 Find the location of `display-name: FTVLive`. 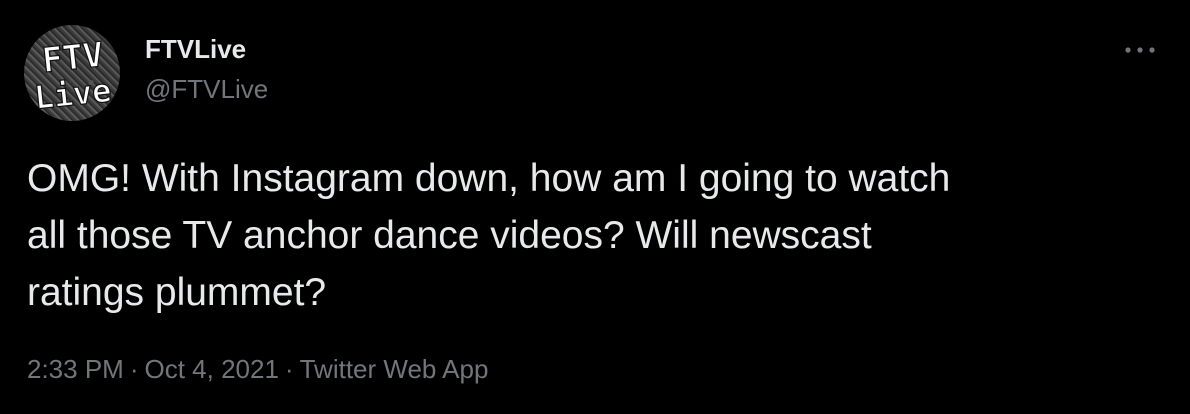

display-name: FTVLive is located at coordinates (206, 49).